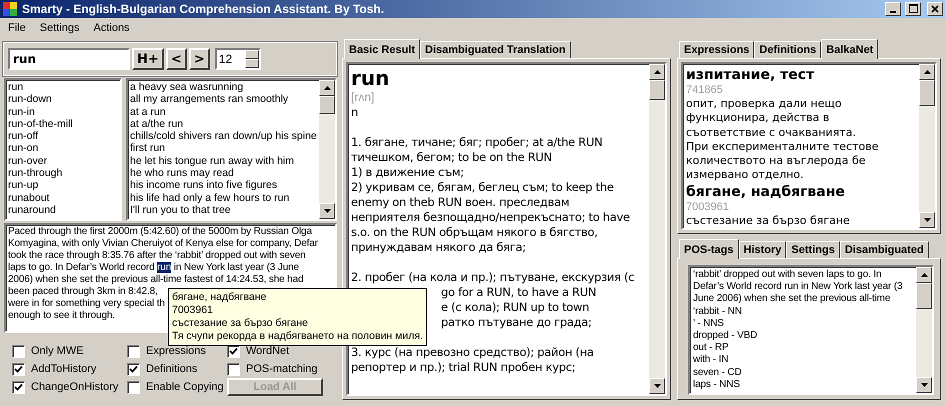  Describe the element at coordinates (223, 136) in the screenshot. I see `list-item: chills/cold shivers ran down/up his spine` at that location.